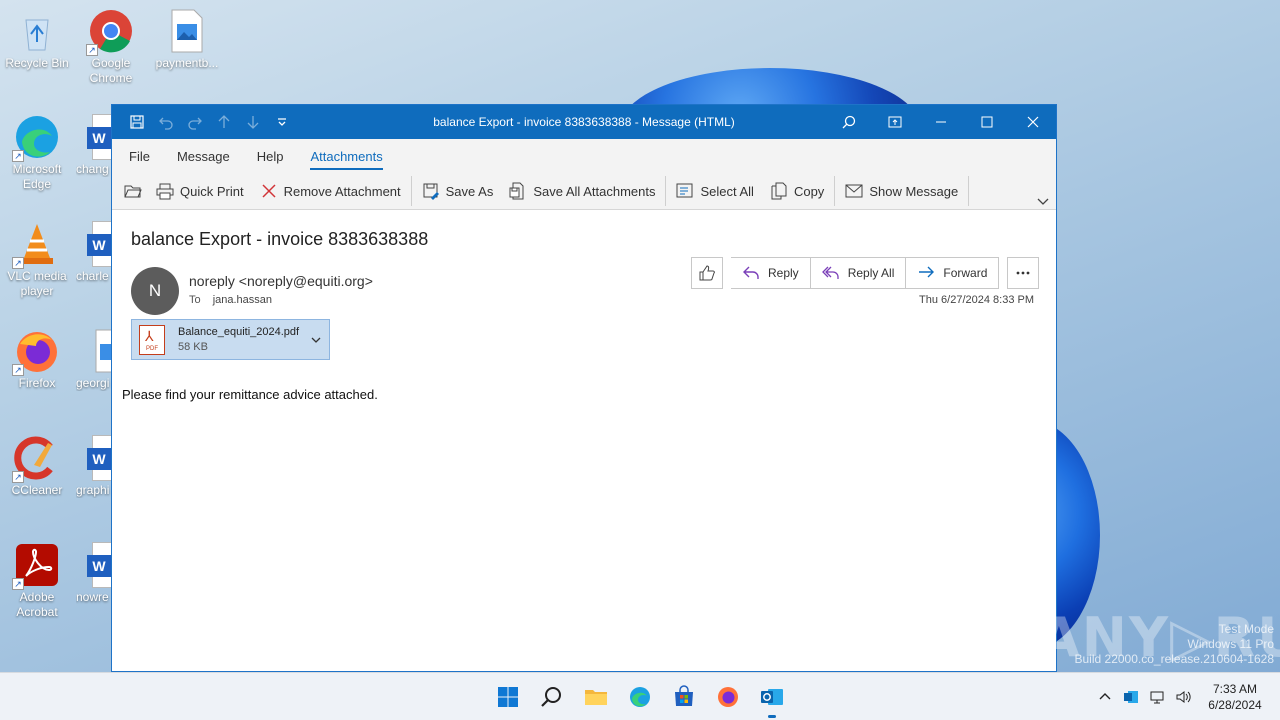 This screenshot has height=720, width=1280. I want to click on store-icon, so click(684, 695).